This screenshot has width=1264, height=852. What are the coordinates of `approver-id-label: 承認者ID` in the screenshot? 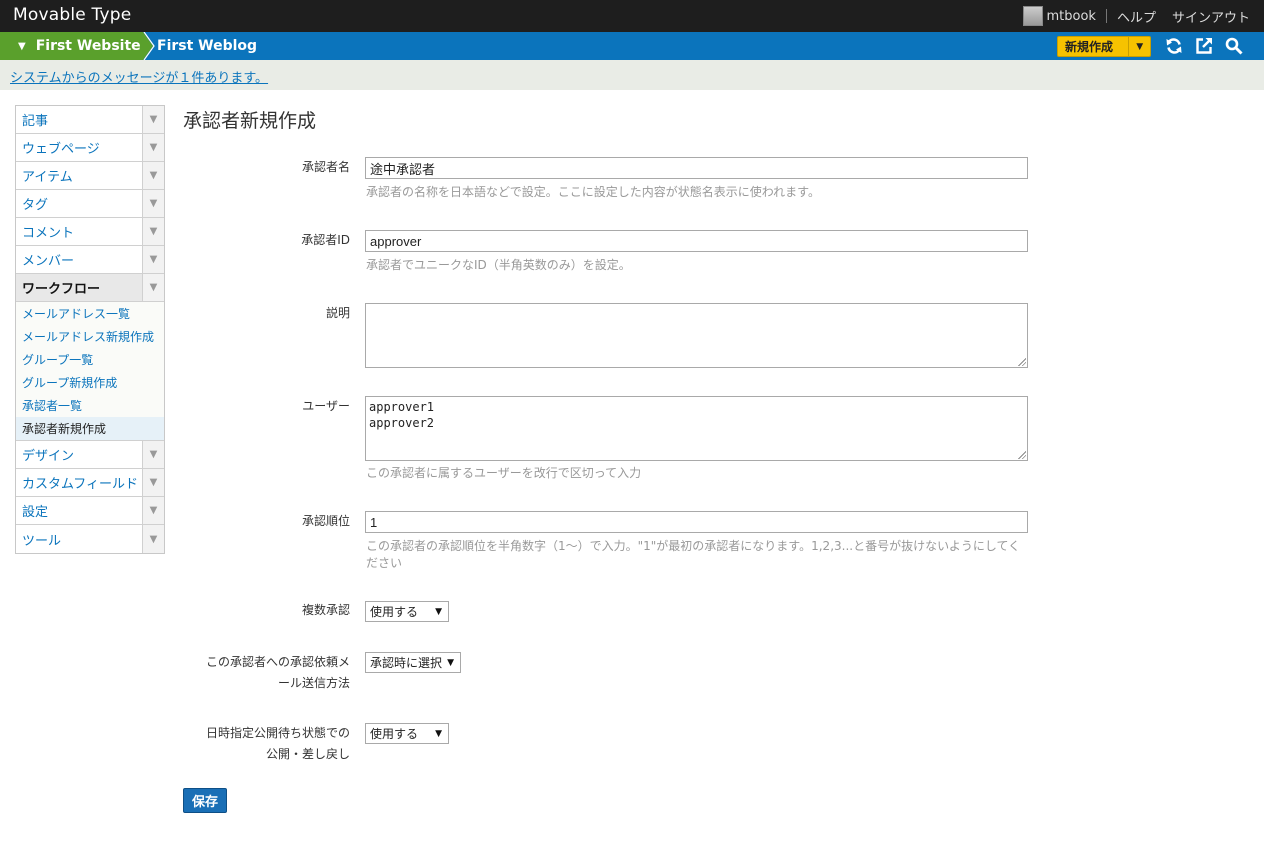 It's located at (325, 240).